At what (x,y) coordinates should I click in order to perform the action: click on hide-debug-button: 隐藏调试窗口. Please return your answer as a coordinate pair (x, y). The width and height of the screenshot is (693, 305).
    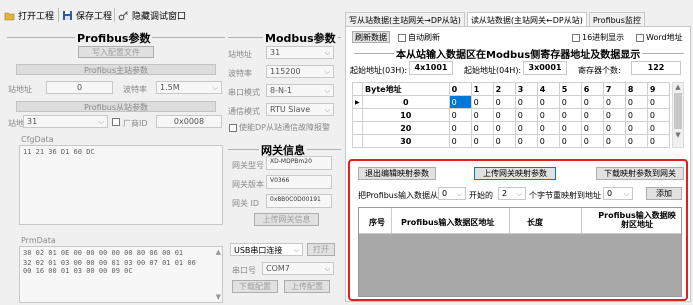
    Looking at the image, I should click on (152, 15).